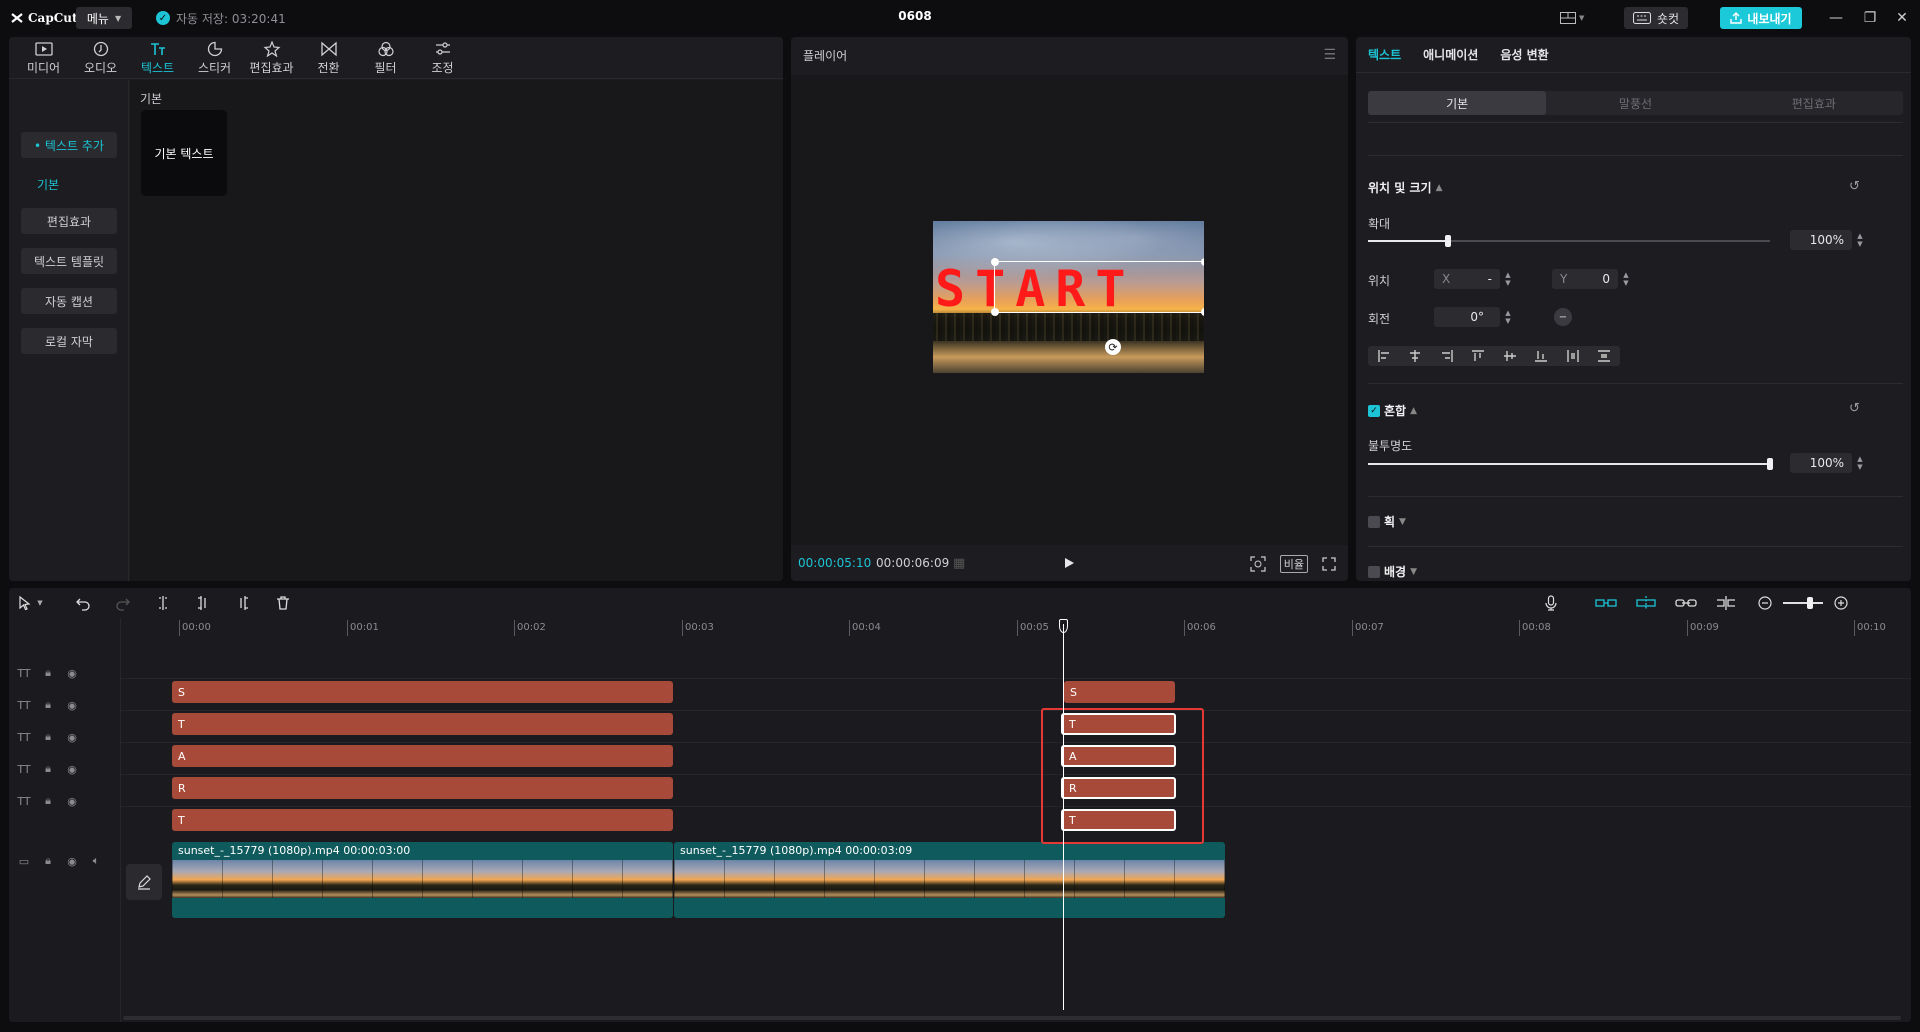 The width and height of the screenshot is (1920, 1032). I want to click on selection-box, so click(1097, 287).